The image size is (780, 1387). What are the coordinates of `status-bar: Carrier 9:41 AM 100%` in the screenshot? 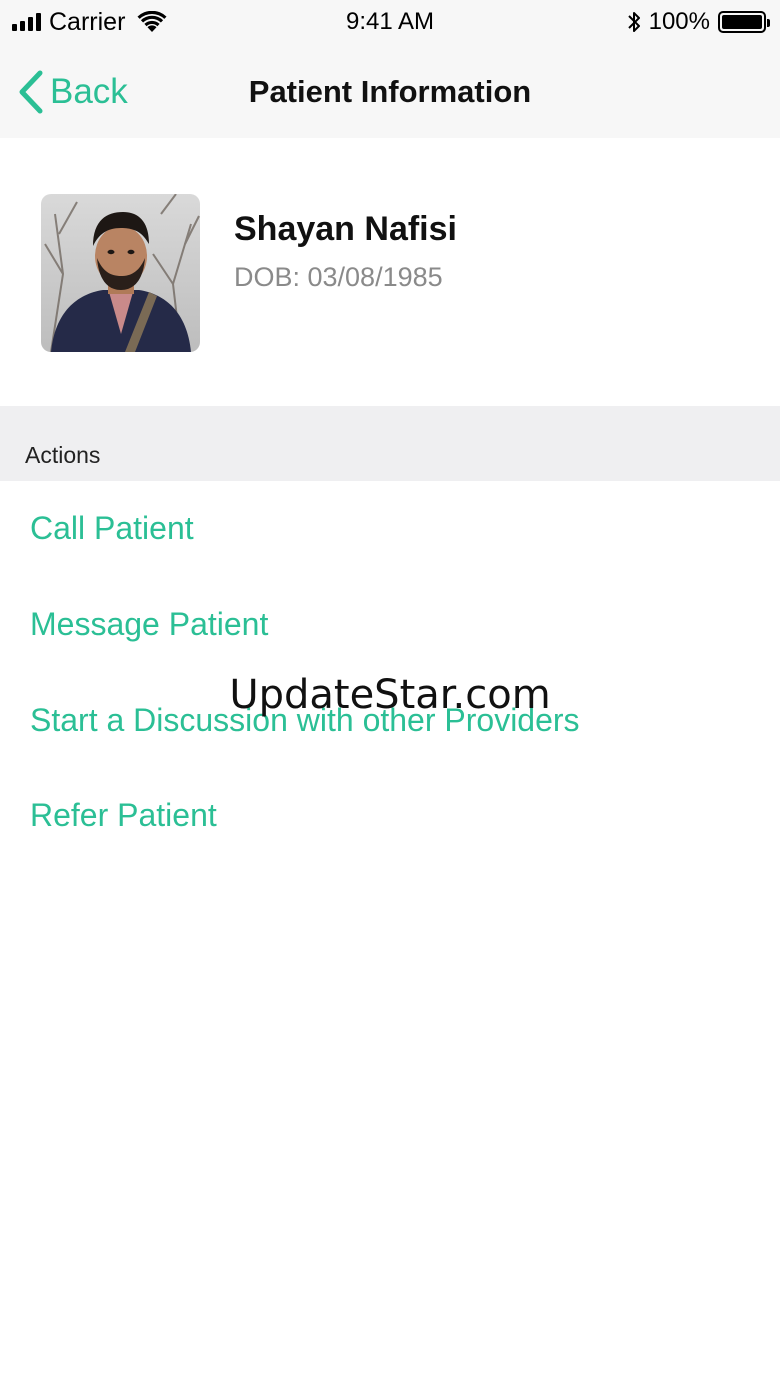 It's located at (390, 23).